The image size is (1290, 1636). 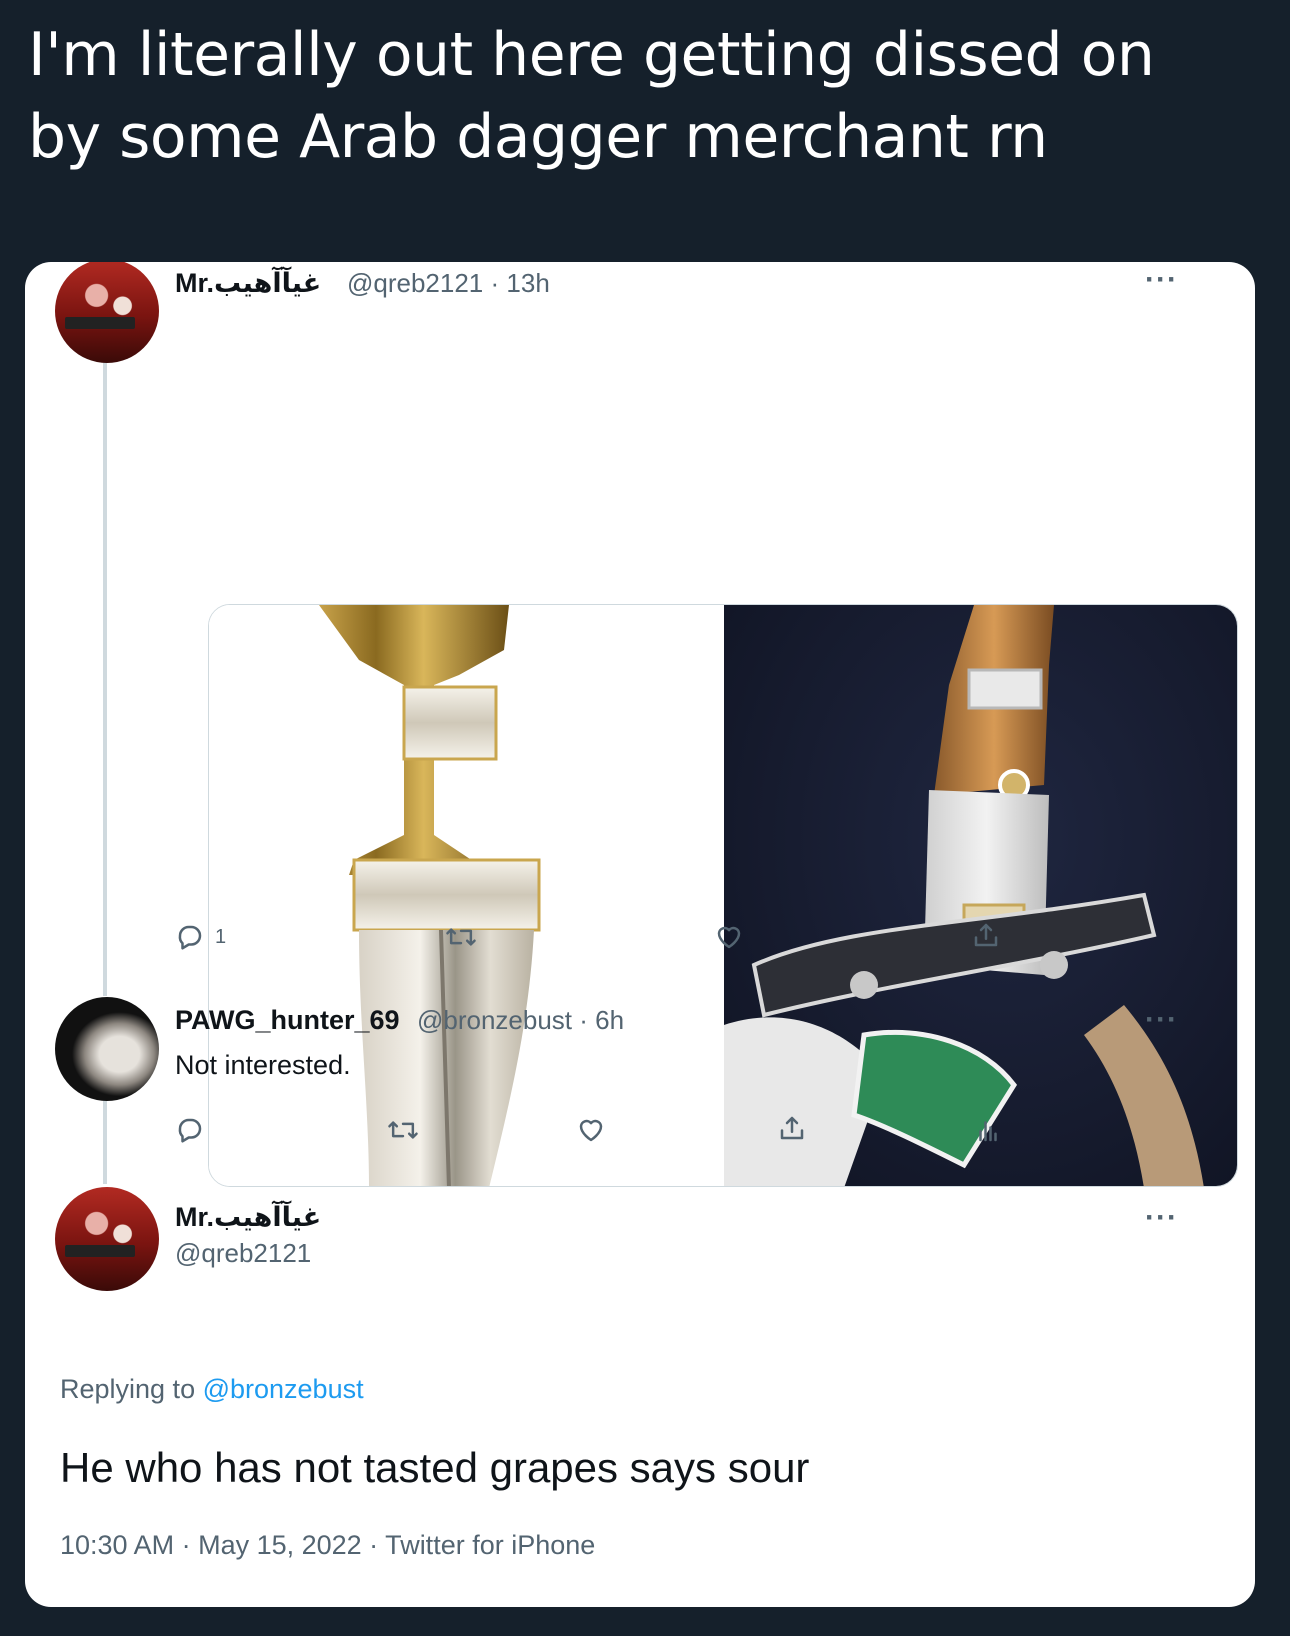 I want to click on replying-to-link: @bronzebust, so click(x=283, y=1389).